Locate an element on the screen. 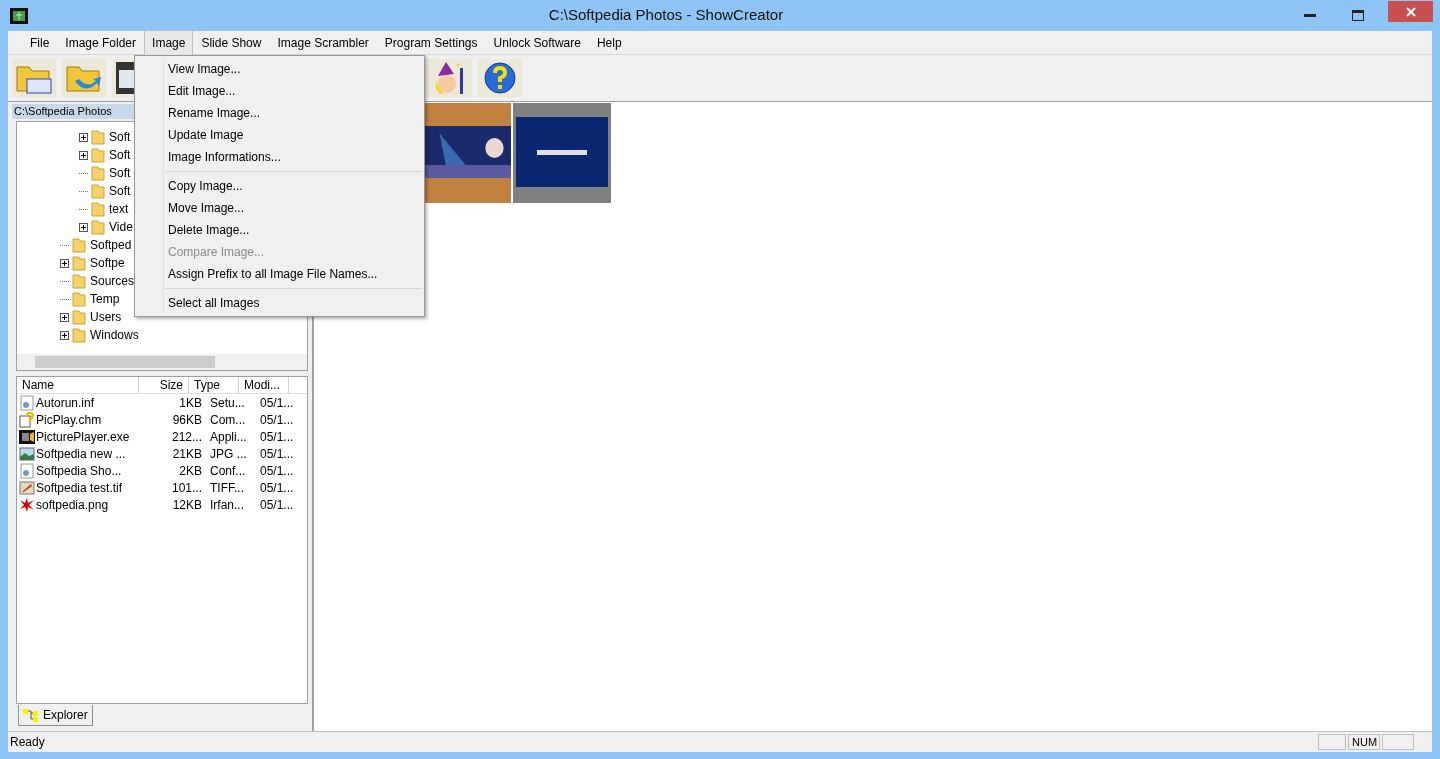 The image size is (1440, 759). menu-option: Update Image is located at coordinates (279, 135).